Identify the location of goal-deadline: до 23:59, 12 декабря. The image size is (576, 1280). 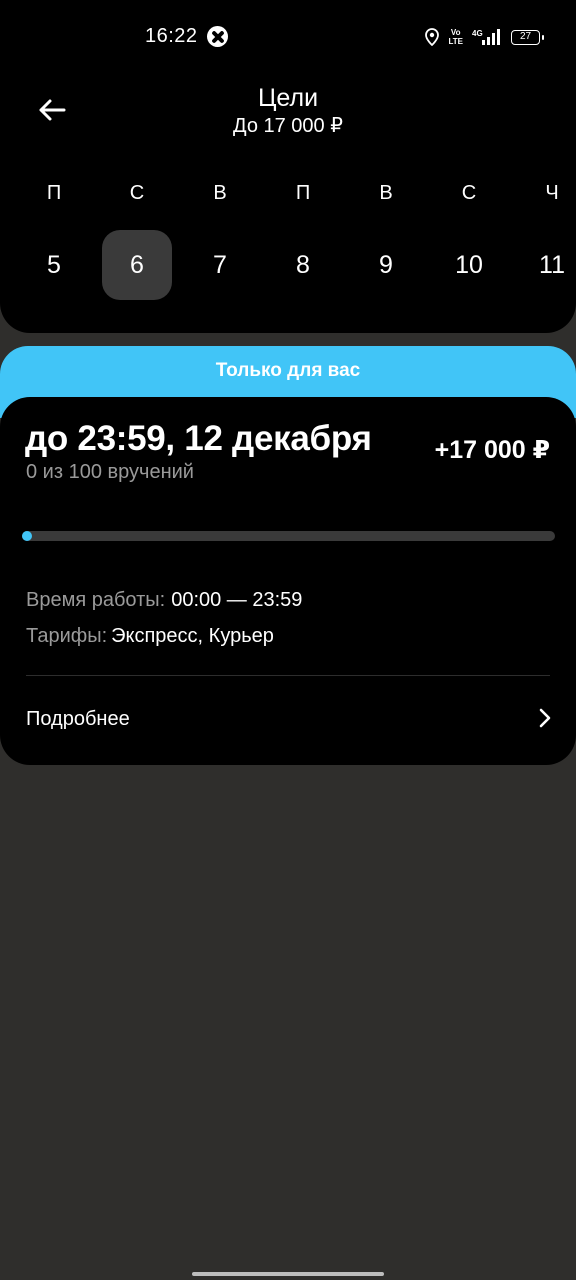
(198, 438).